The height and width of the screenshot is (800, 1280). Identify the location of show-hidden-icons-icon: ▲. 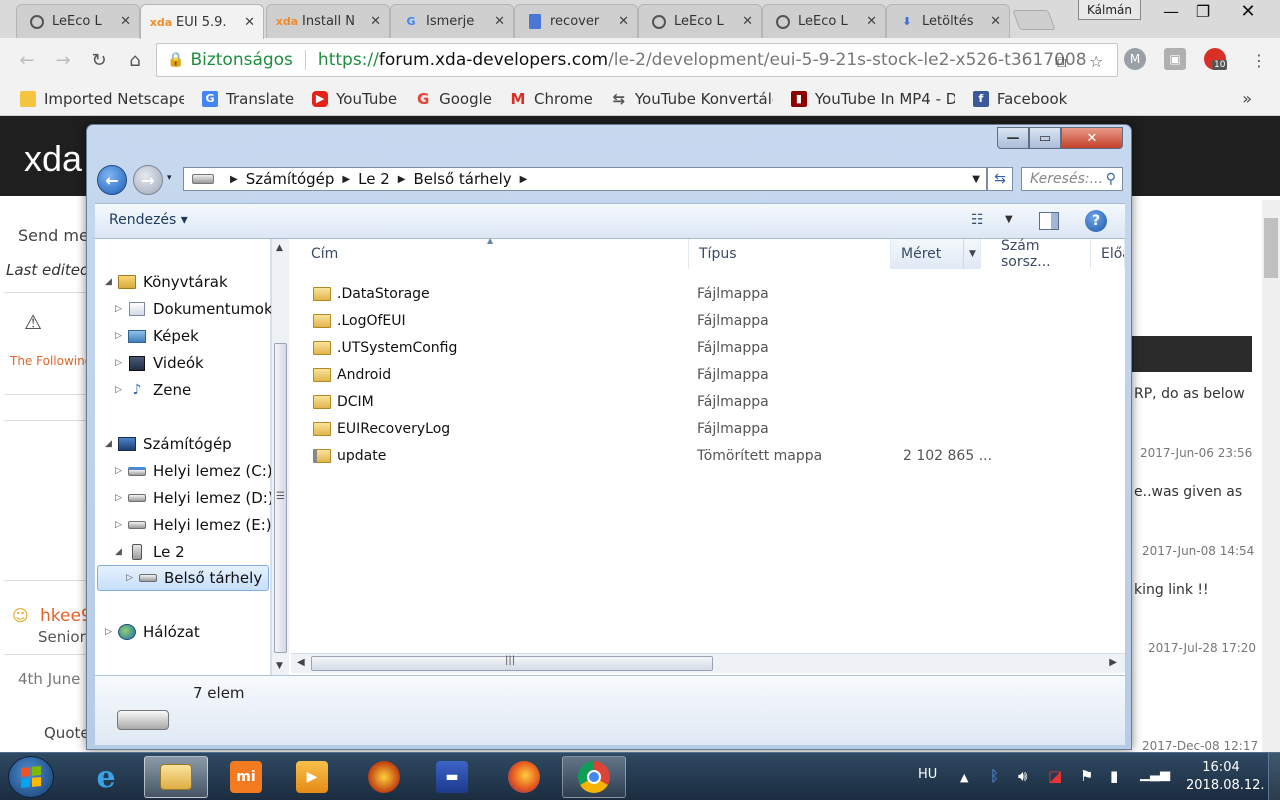
(964, 777).